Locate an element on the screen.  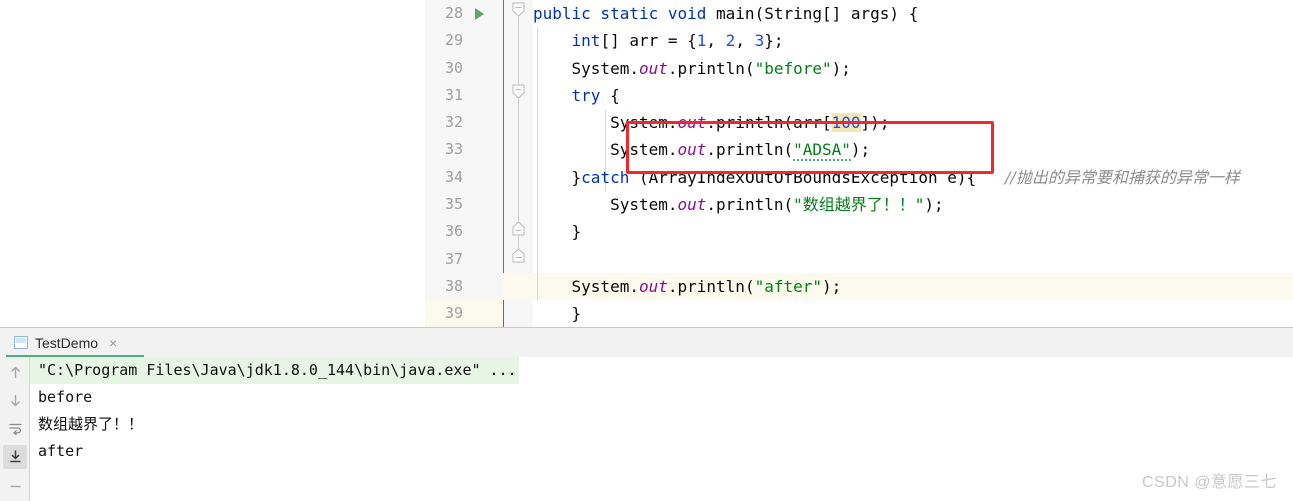
line-number: 29 is located at coordinates (453, 40).